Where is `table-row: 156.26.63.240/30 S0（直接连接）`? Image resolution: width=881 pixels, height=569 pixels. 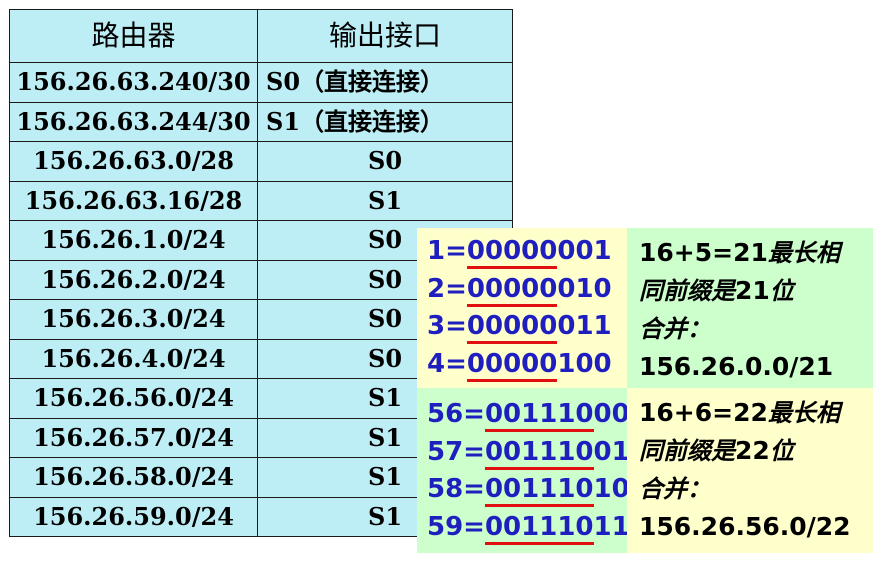
table-row: 156.26.63.240/30 S0（直接连接） is located at coordinates (261, 82).